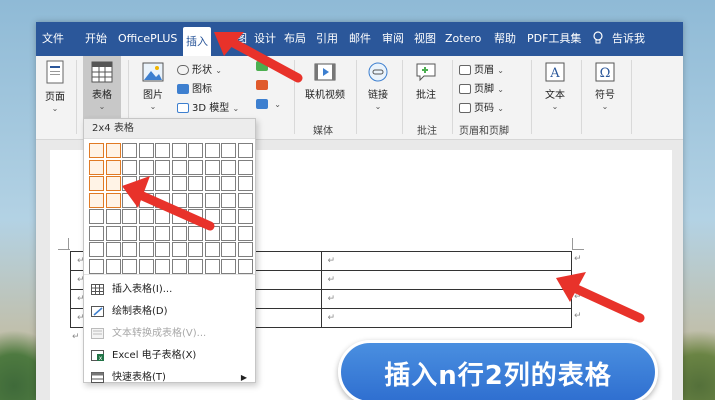 This screenshot has width=715, height=400. What do you see at coordinates (295, 39) in the screenshot?
I see `menu-layout: 布局` at bounding box center [295, 39].